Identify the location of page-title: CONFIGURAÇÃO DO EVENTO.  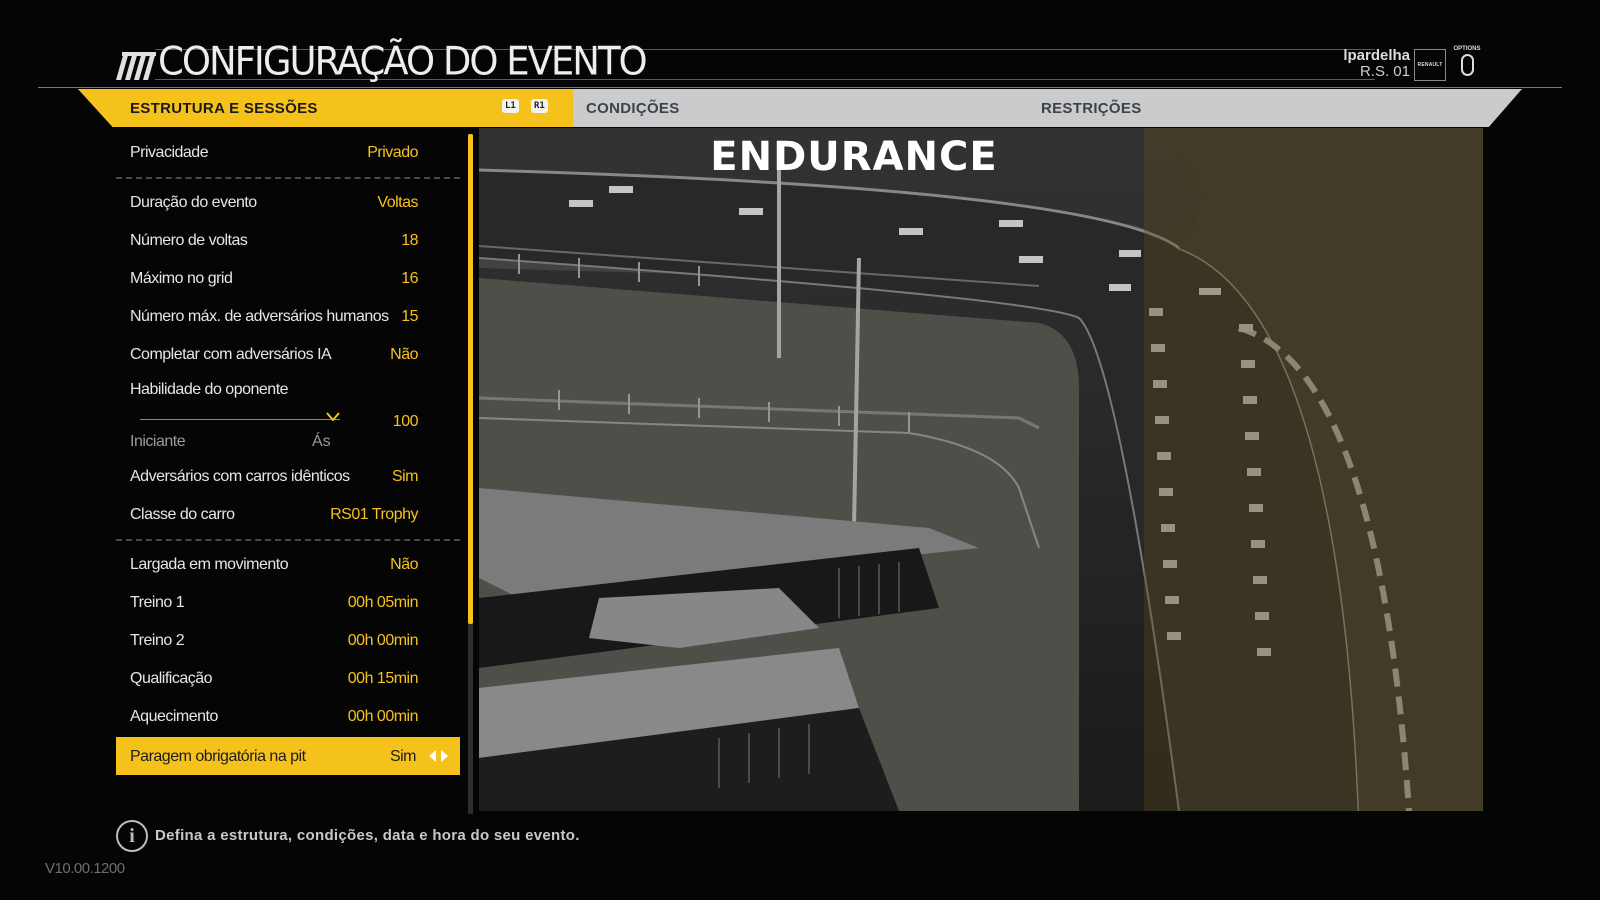
(403, 61).